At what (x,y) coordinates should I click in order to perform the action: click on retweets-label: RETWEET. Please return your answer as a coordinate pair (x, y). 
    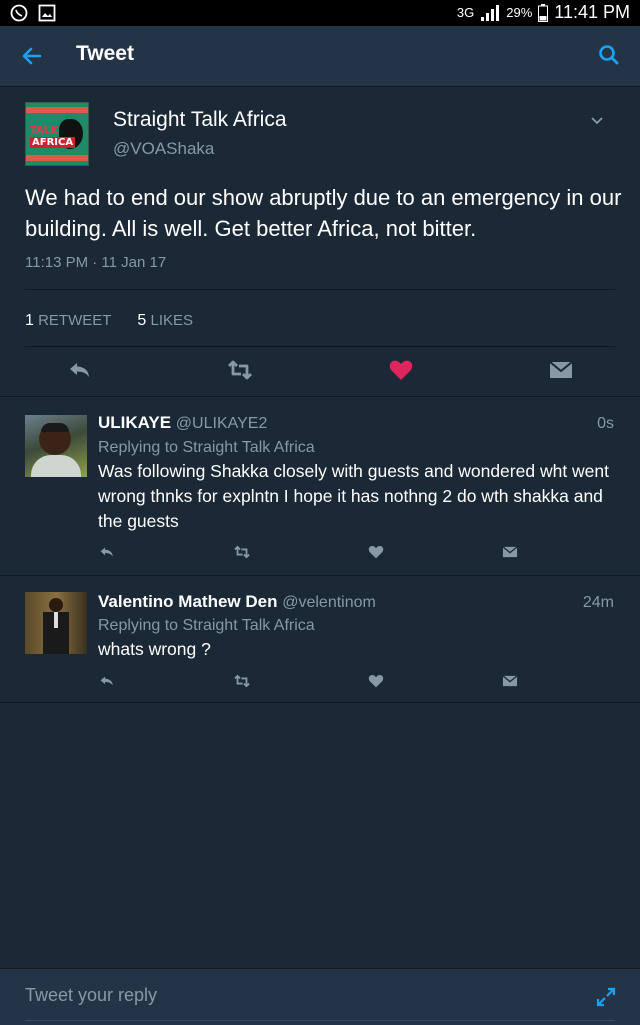
    Looking at the image, I should click on (75, 320).